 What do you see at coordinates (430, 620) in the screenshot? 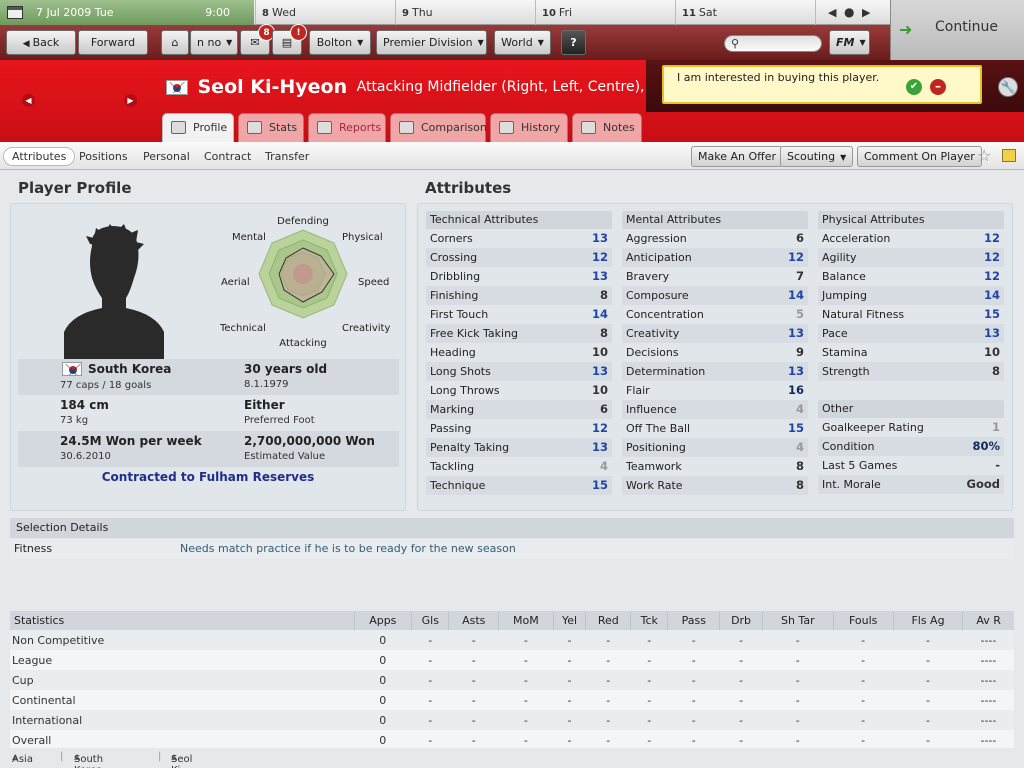
I see `stats-column-header: Gls` at bounding box center [430, 620].